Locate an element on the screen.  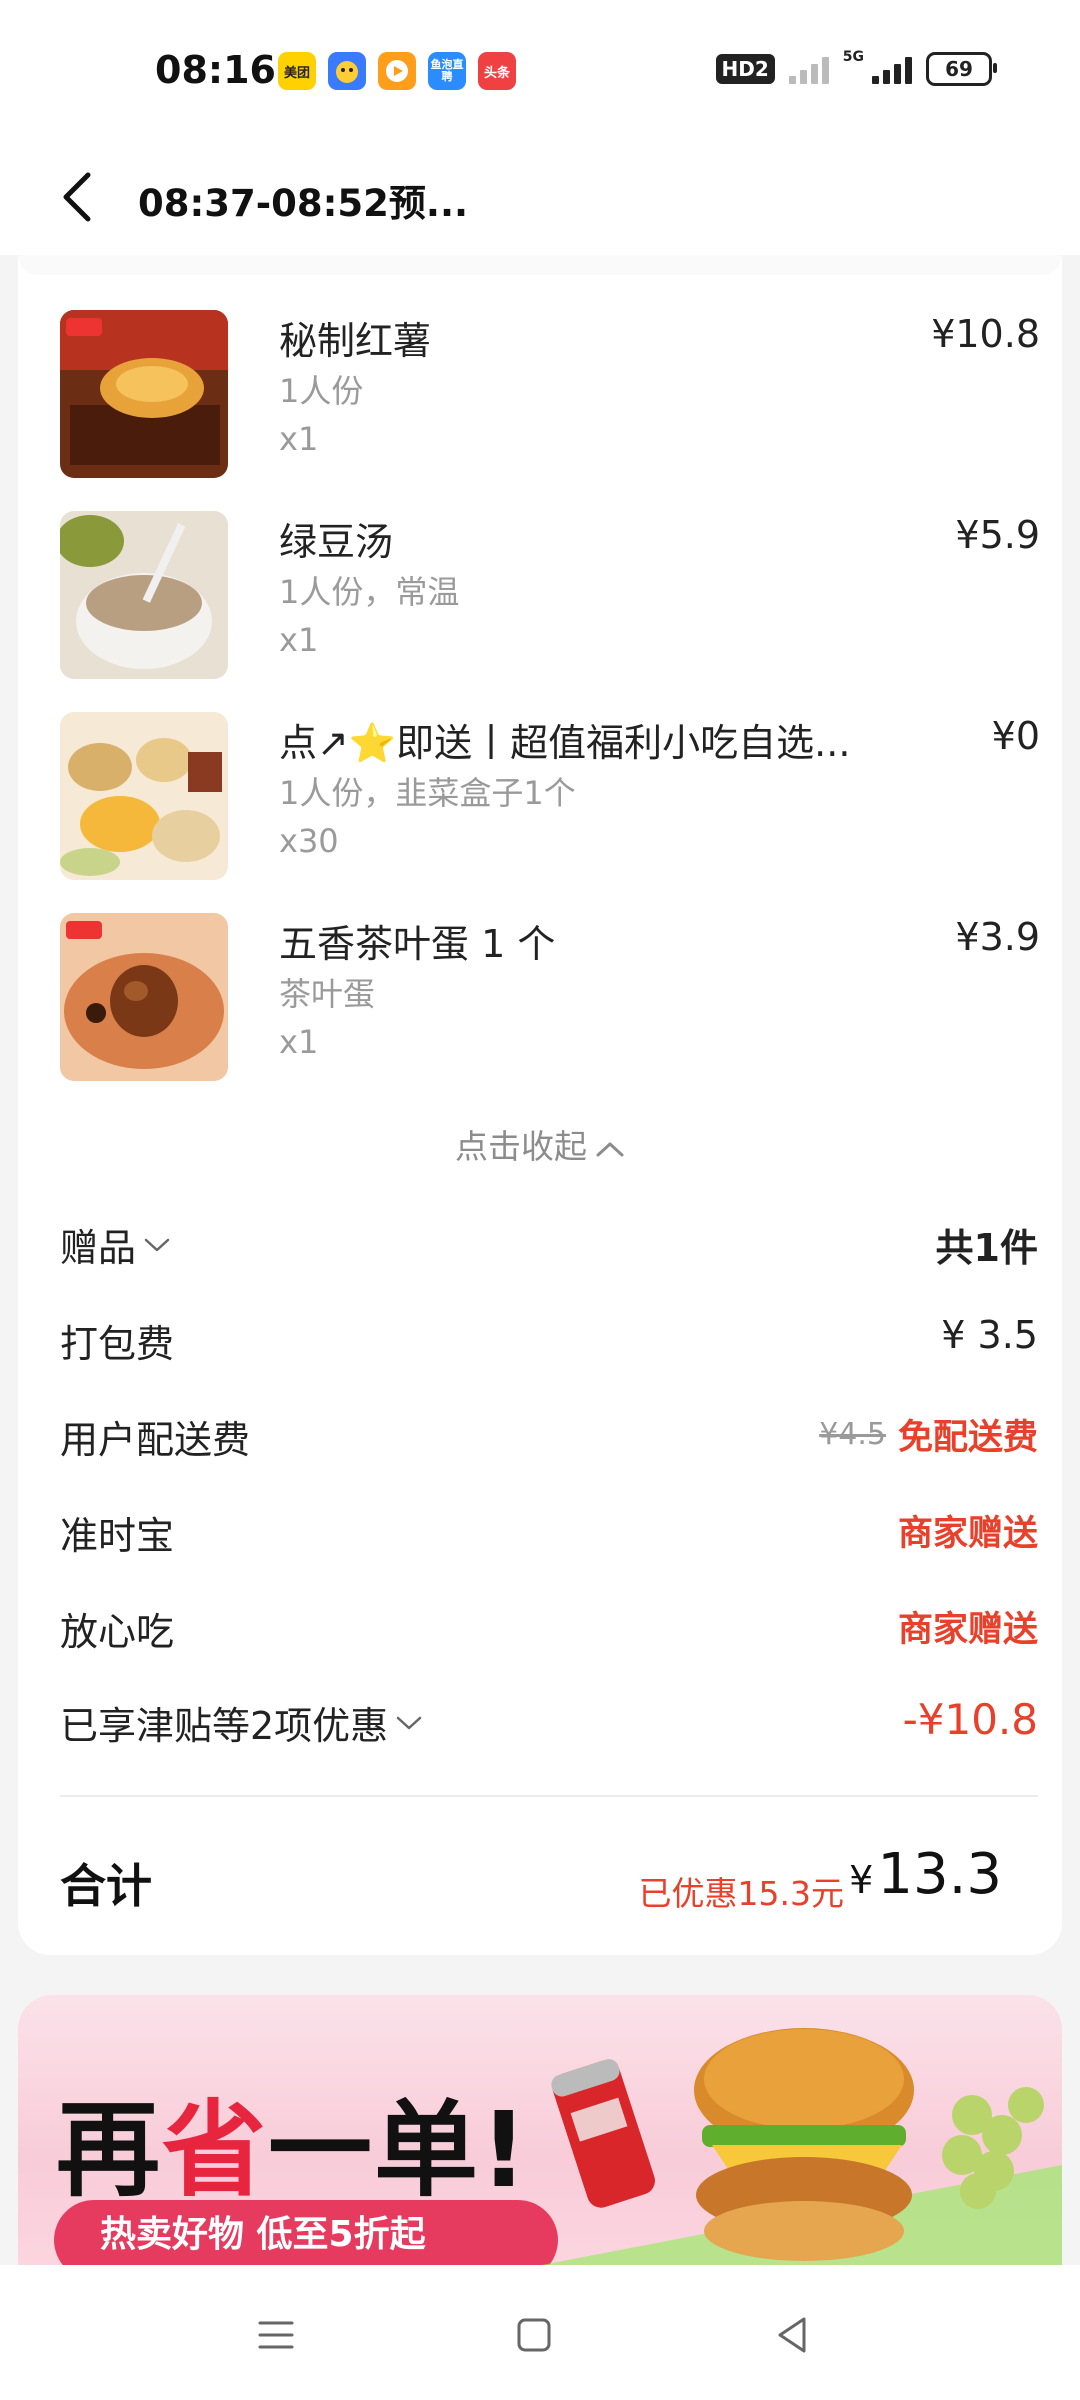
gift-label: 赠品 is located at coordinates (98, 1248).